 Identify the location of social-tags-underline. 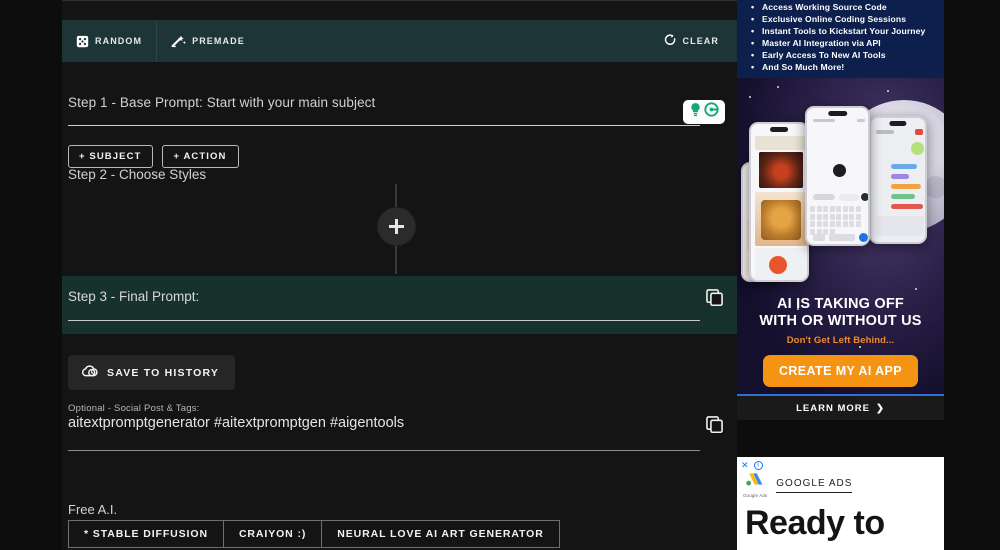
(384, 450).